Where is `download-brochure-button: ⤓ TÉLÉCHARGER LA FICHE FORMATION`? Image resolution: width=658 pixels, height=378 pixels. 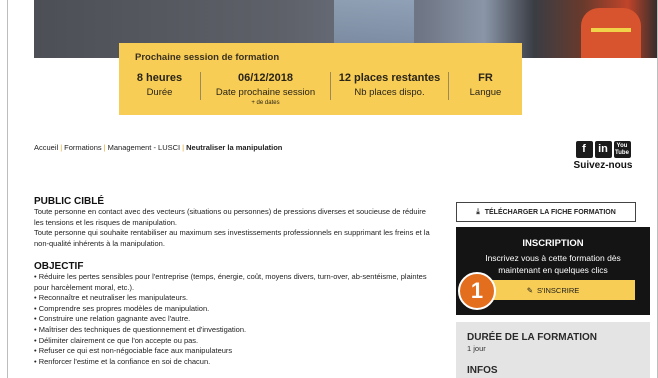 download-brochure-button: ⤓ TÉLÉCHARGER LA FICHE FORMATION is located at coordinates (546, 212).